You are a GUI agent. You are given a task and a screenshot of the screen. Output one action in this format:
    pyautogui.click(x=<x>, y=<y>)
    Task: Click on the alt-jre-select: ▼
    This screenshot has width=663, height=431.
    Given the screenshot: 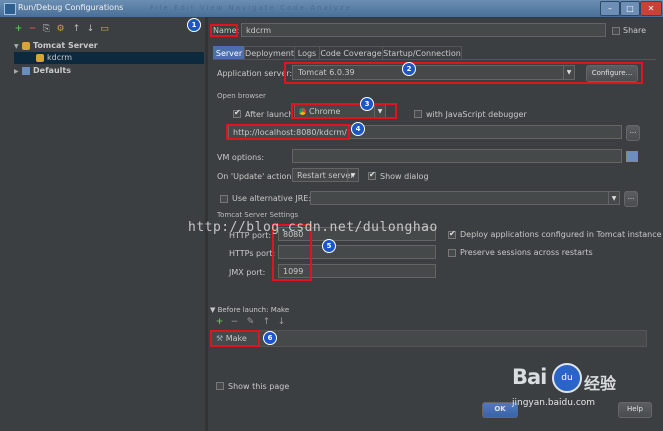 What is the action you would take?
    pyautogui.click(x=465, y=198)
    